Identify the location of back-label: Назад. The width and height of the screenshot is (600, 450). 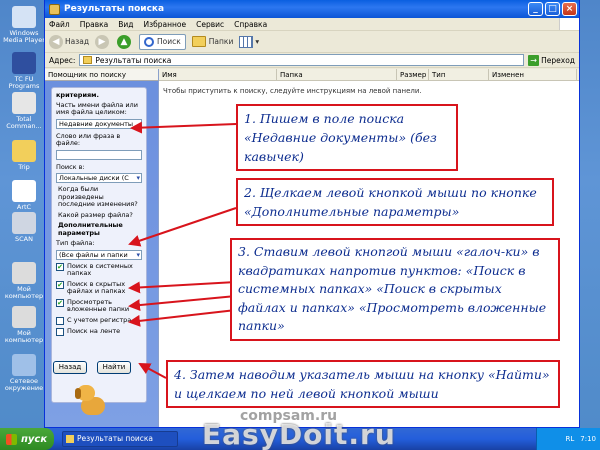
(77, 41).